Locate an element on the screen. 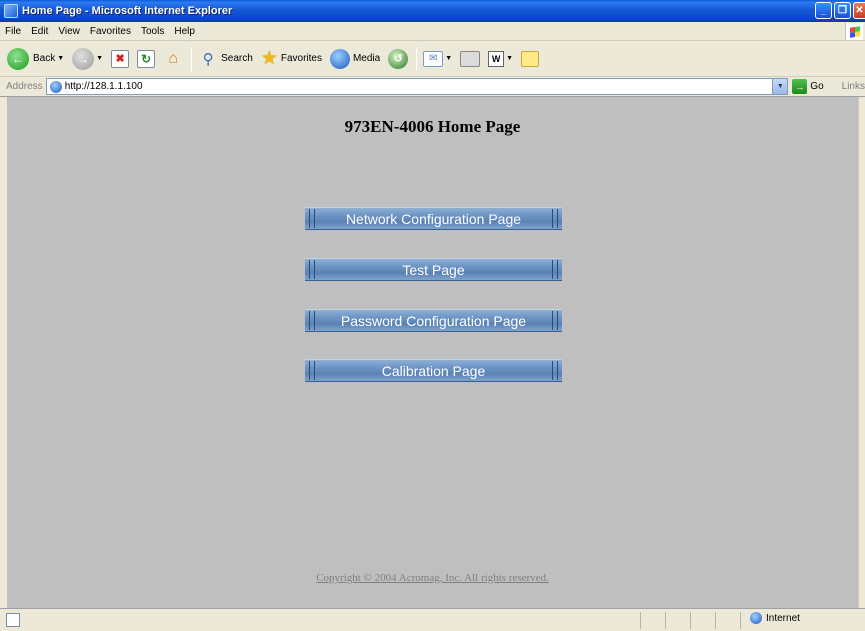 This screenshot has width=865, height=631. go-button: → Go is located at coordinates (808, 86).